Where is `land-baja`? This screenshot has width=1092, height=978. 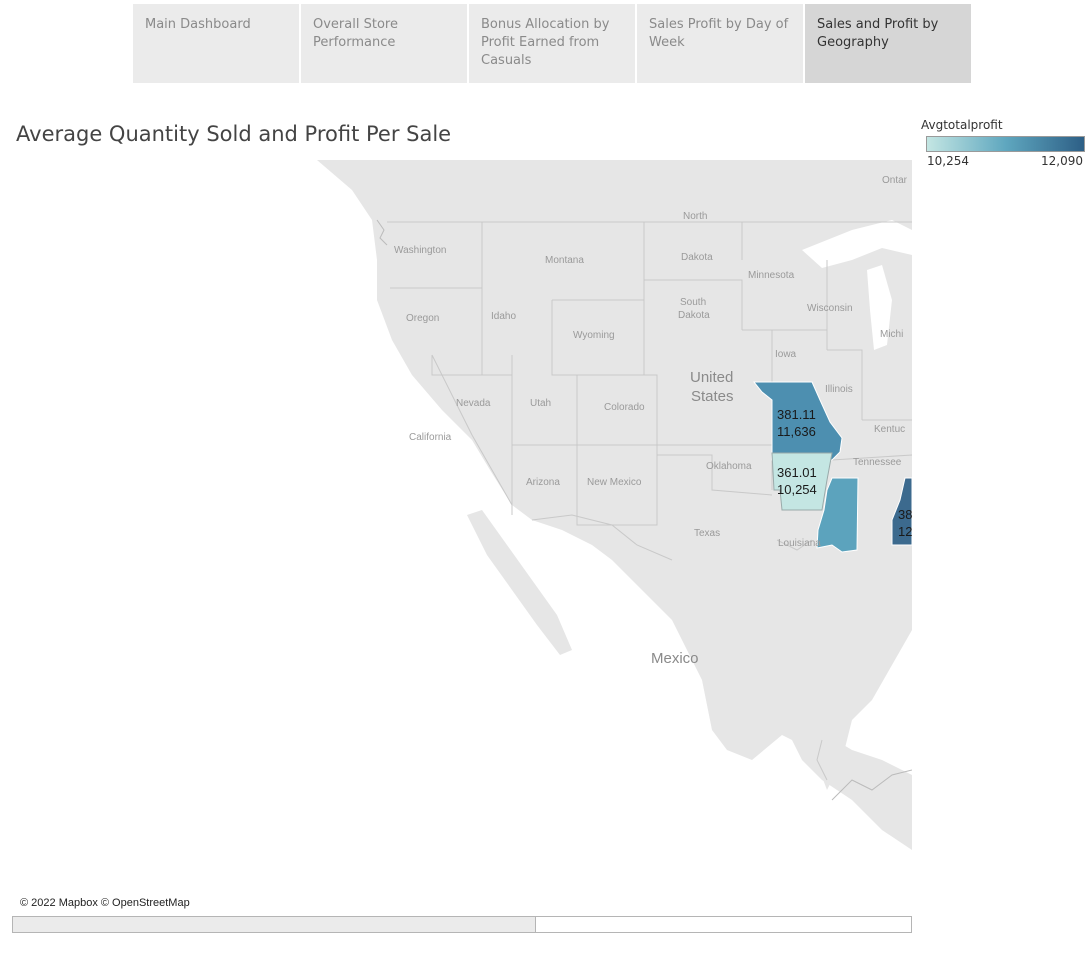
land-baja is located at coordinates (519, 582).